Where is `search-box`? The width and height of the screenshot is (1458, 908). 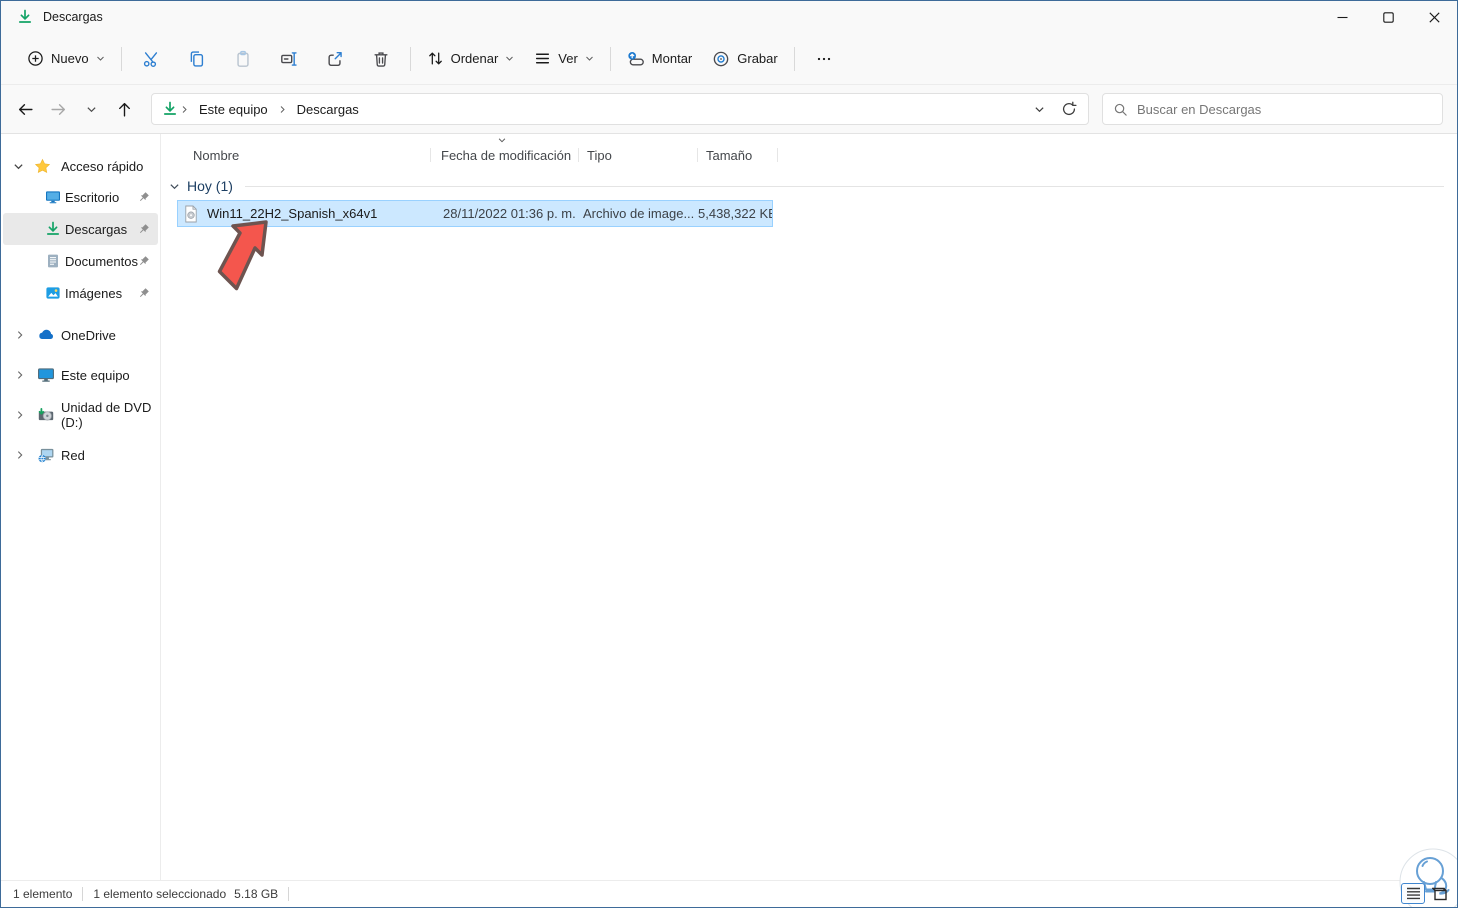
search-box is located at coordinates (1272, 109).